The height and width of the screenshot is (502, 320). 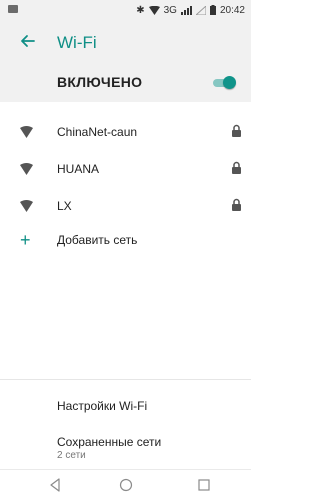 I want to click on add-network-label: Добавить сеть, so click(x=97, y=240).